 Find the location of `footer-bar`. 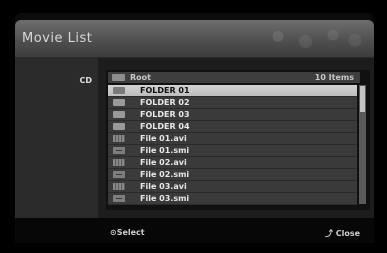

footer-bar is located at coordinates (194, 230).